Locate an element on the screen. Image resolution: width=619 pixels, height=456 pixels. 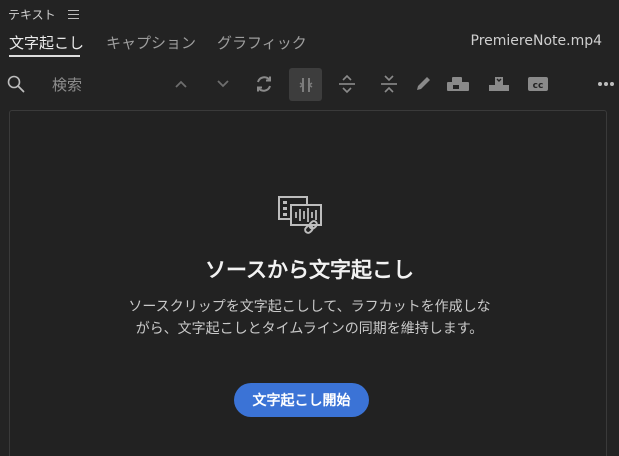
chevron-up-icon is located at coordinates (181, 84).